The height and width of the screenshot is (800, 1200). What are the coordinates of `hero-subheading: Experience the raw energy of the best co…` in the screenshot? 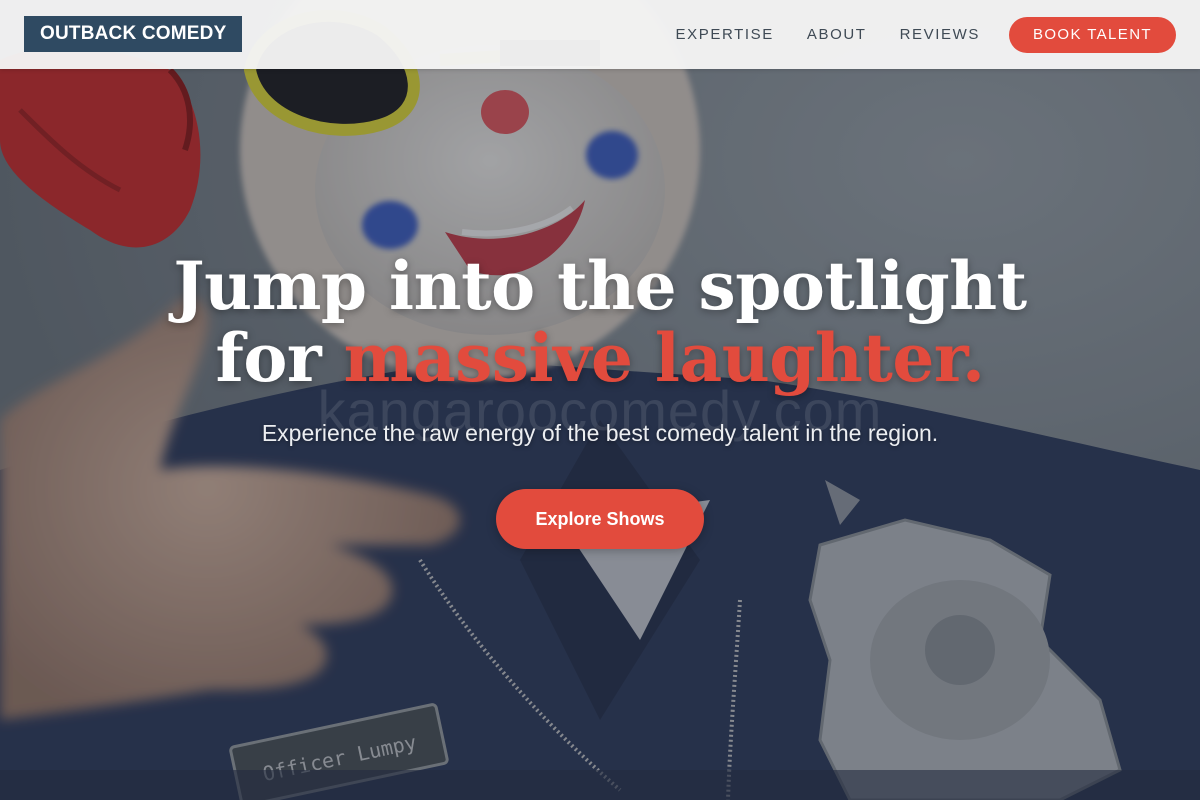 It's located at (600, 433).